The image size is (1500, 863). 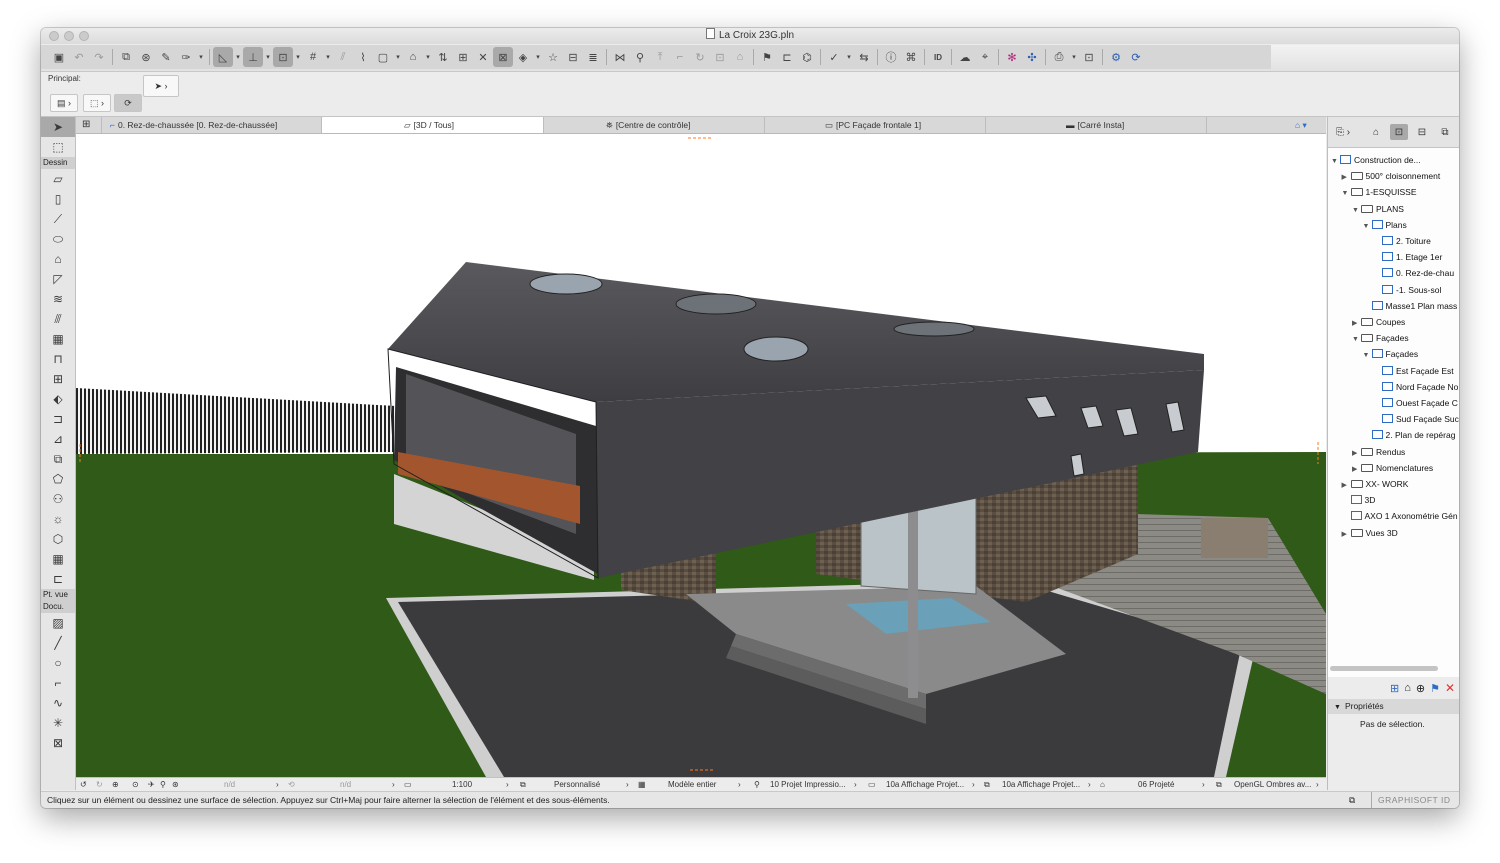 What do you see at coordinates (553, 57) in the screenshot?
I see `favorites-icon: ☆` at bounding box center [553, 57].